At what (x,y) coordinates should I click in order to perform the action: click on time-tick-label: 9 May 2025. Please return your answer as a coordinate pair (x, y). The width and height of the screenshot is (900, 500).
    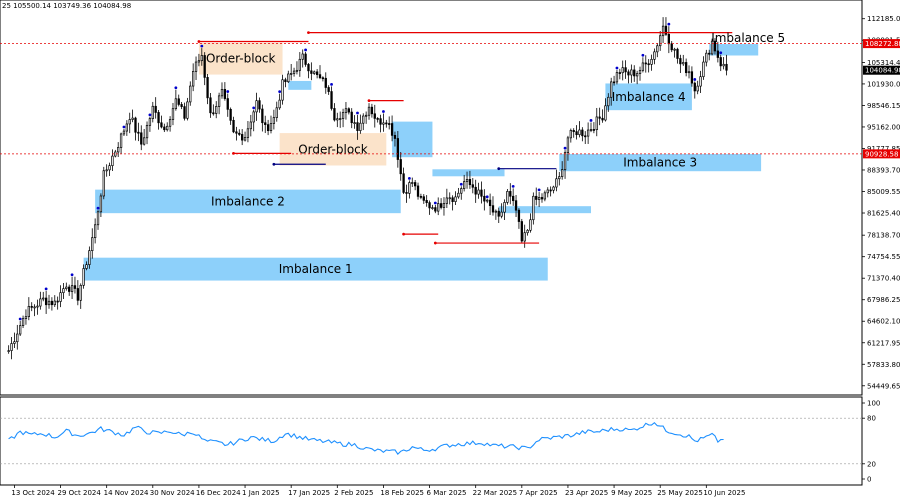
    Looking at the image, I should click on (631, 493).